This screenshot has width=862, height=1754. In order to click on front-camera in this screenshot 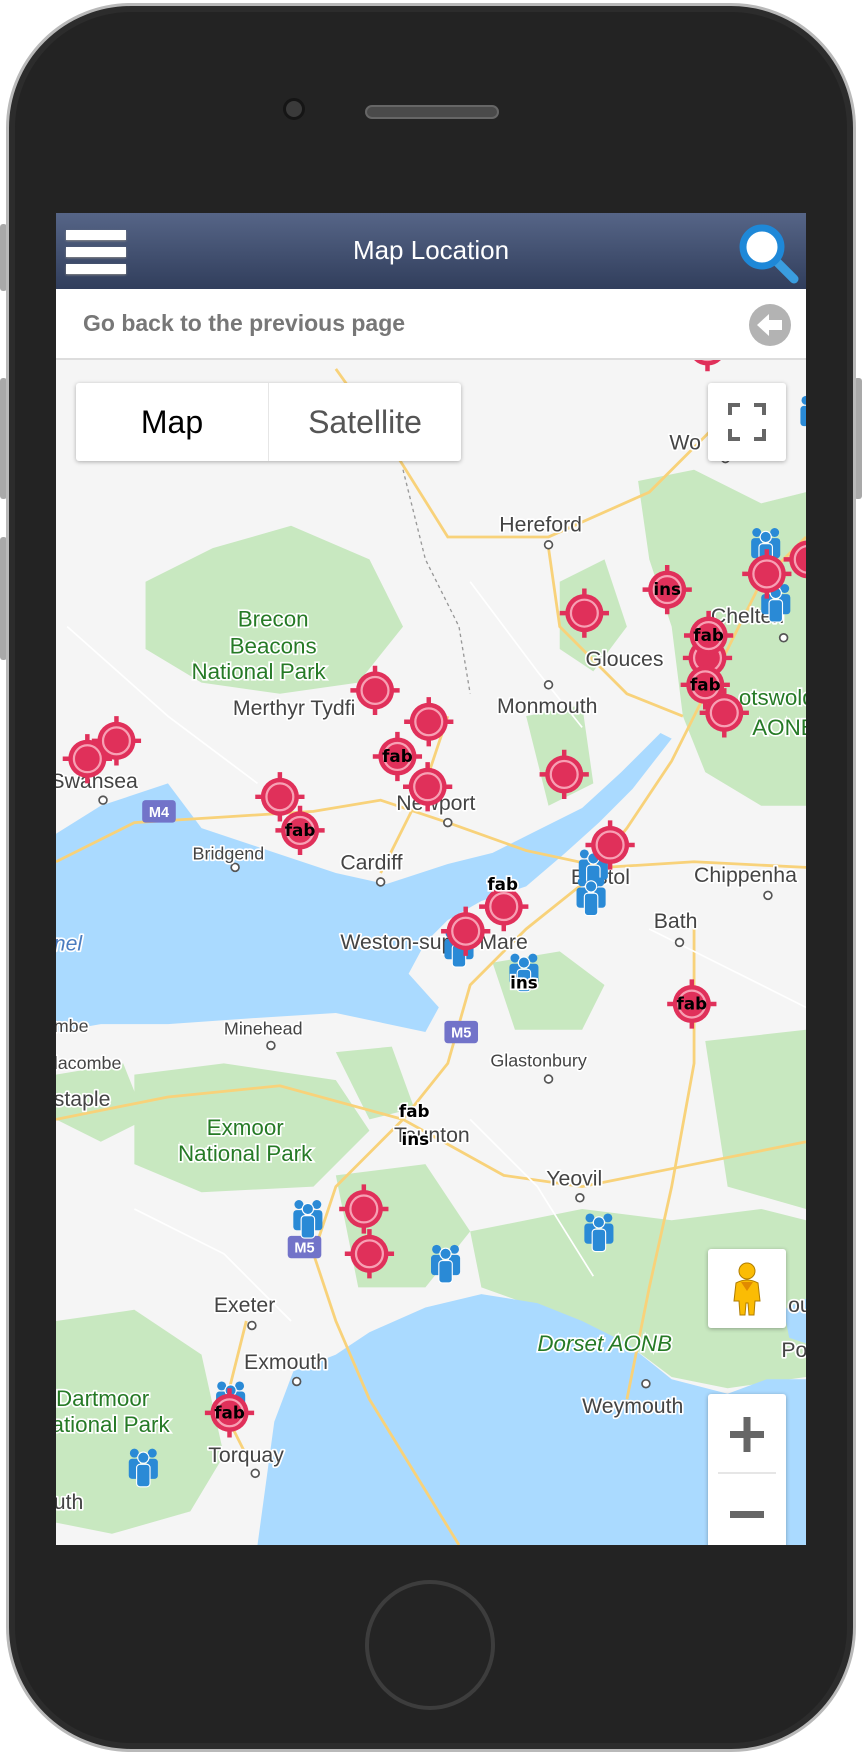, I will do `click(294, 109)`.